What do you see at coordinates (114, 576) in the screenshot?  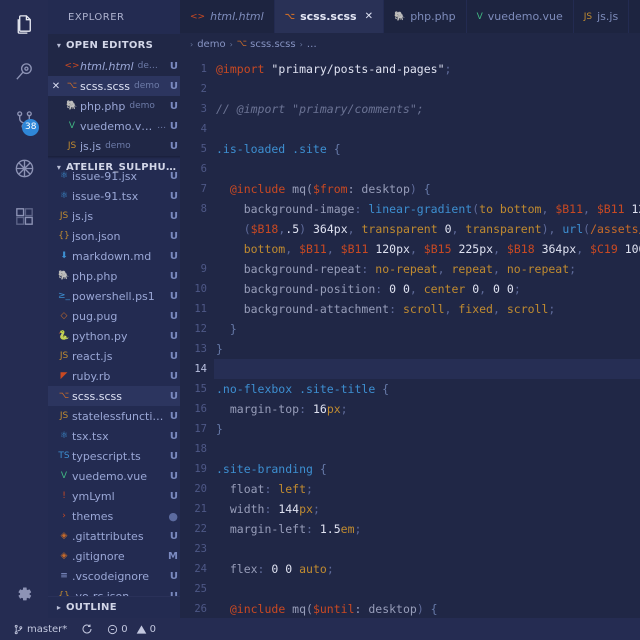 I see `file-item: ≡ .vscodeignore U` at bounding box center [114, 576].